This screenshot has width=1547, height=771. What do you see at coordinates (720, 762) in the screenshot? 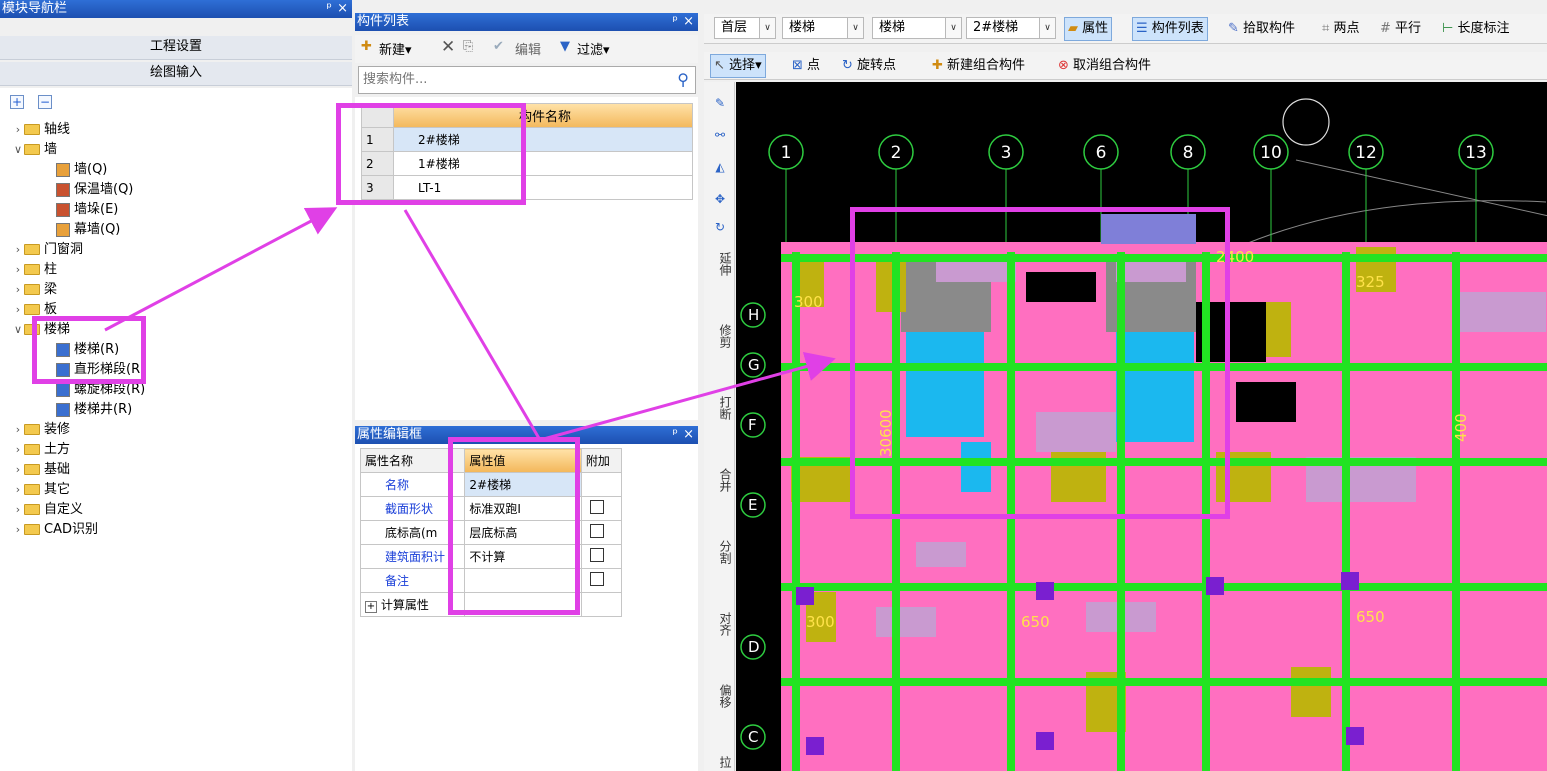
I see `modify-tool-button: 拉` at bounding box center [720, 762].